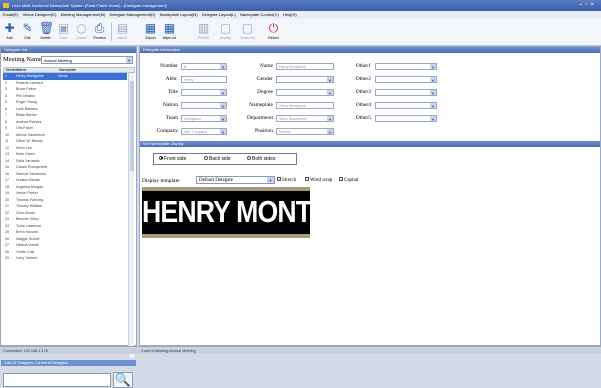  What do you see at coordinates (150, 32) in the screenshot?
I see `export-button: ▦ Export` at bounding box center [150, 32].